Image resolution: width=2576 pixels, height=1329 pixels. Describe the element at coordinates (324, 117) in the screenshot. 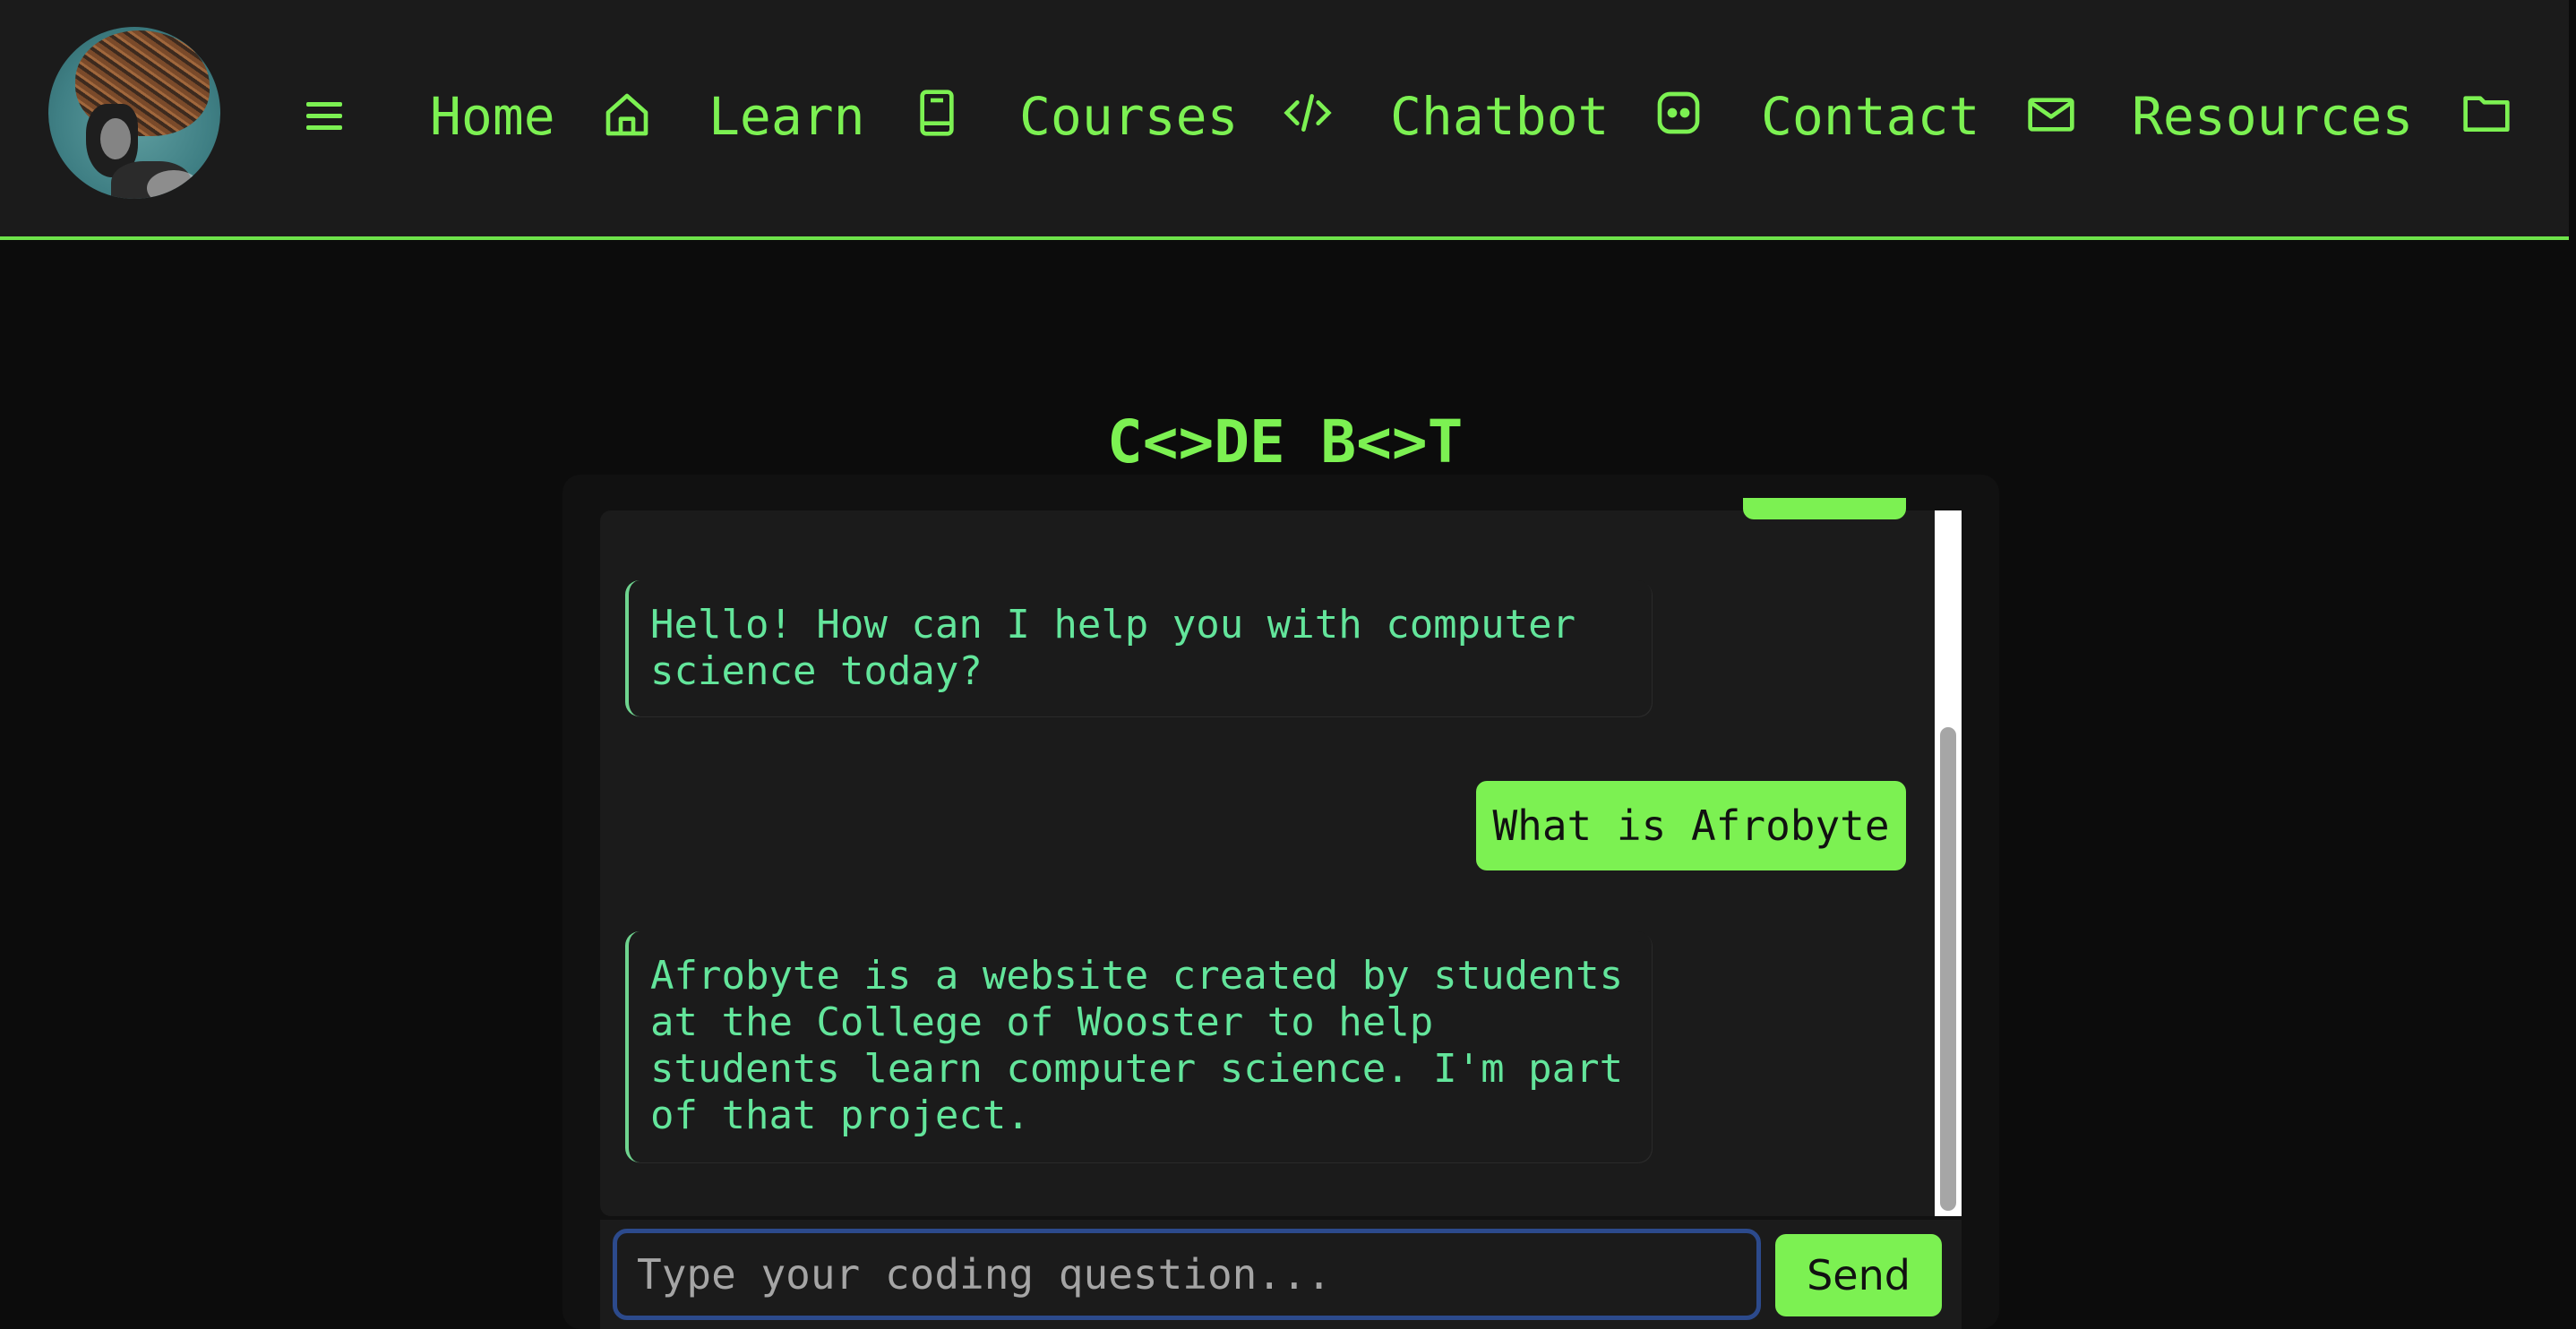

I see `hamburger-icon` at that location.